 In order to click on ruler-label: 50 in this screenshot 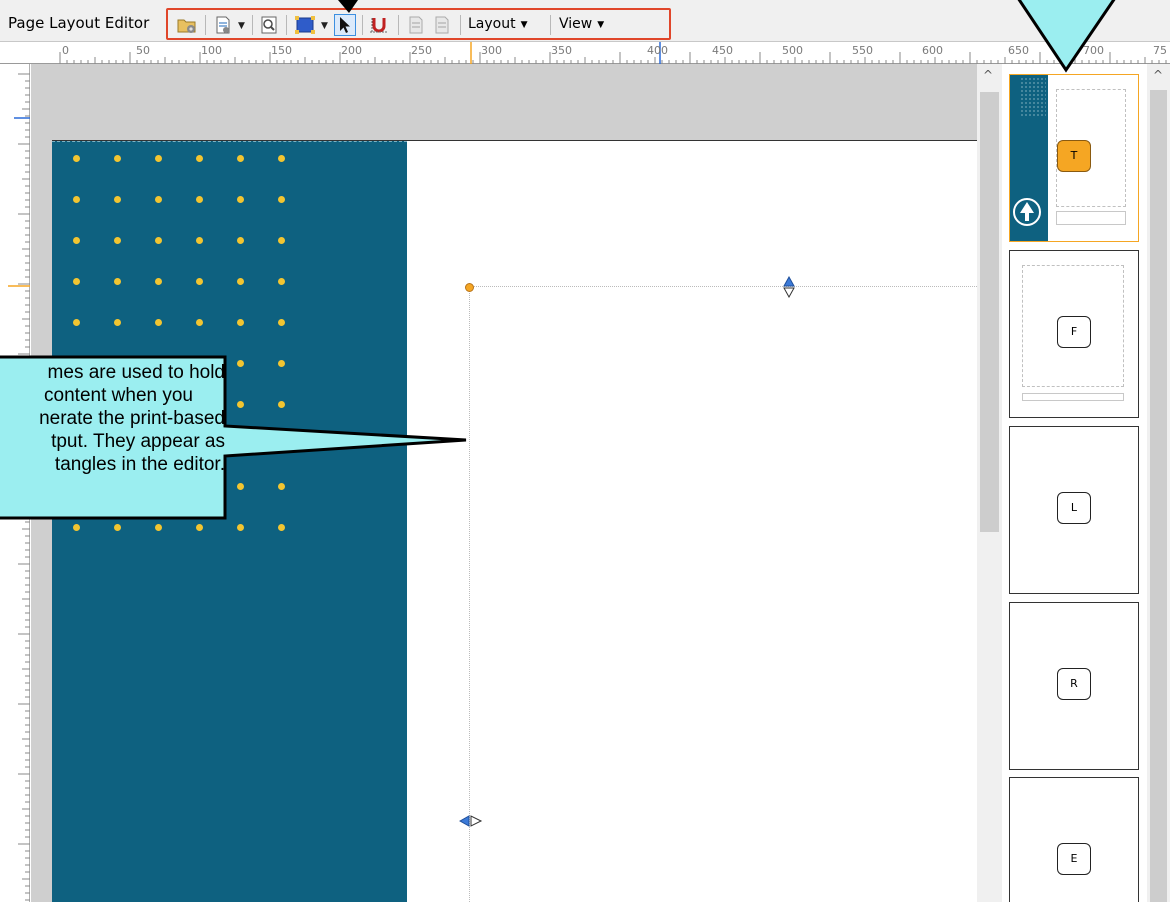, I will do `click(143, 50)`.